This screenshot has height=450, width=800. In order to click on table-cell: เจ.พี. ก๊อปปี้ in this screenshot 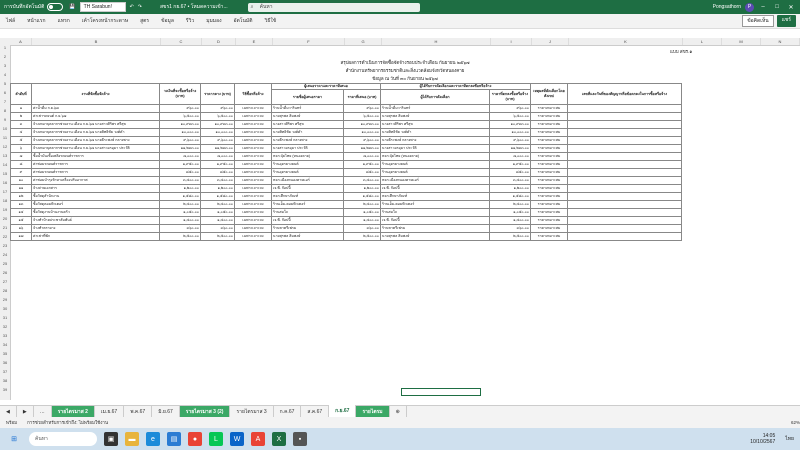, I will do `click(307, 188)`.